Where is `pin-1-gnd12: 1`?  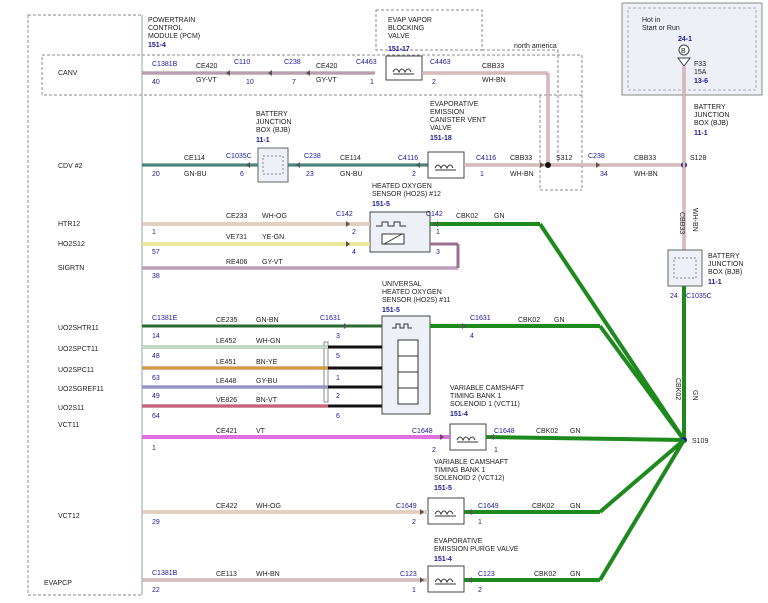 pin-1-gnd12: 1 is located at coordinates (438, 232).